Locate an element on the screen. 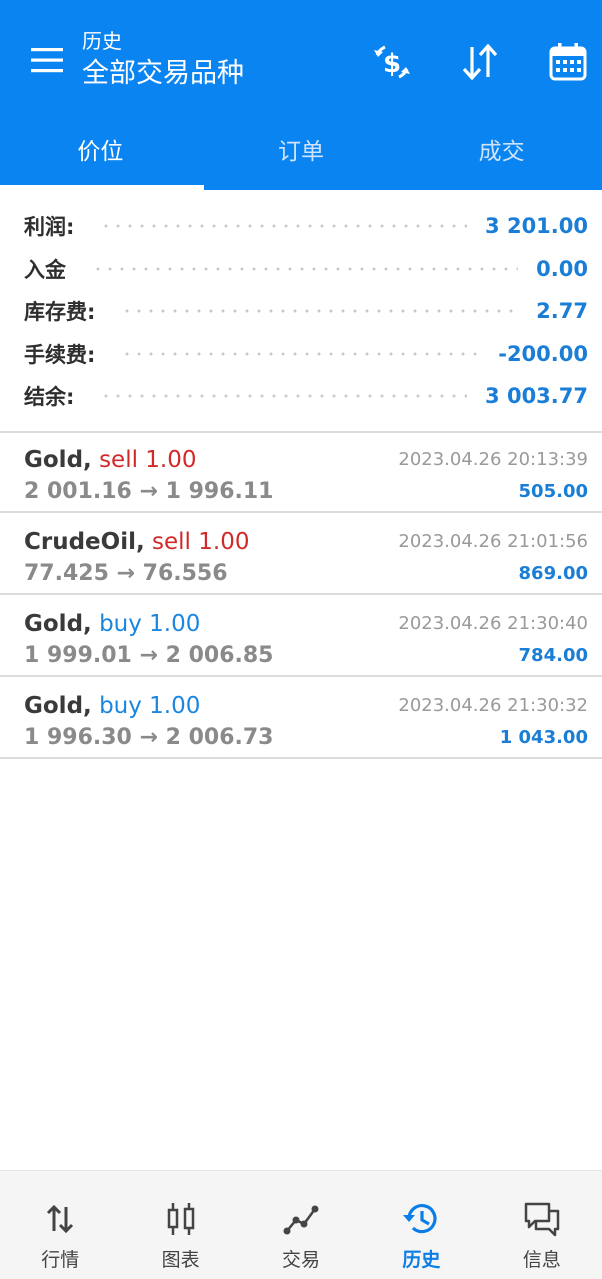  nav-trade: 交易 is located at coordinates (301, 1225).